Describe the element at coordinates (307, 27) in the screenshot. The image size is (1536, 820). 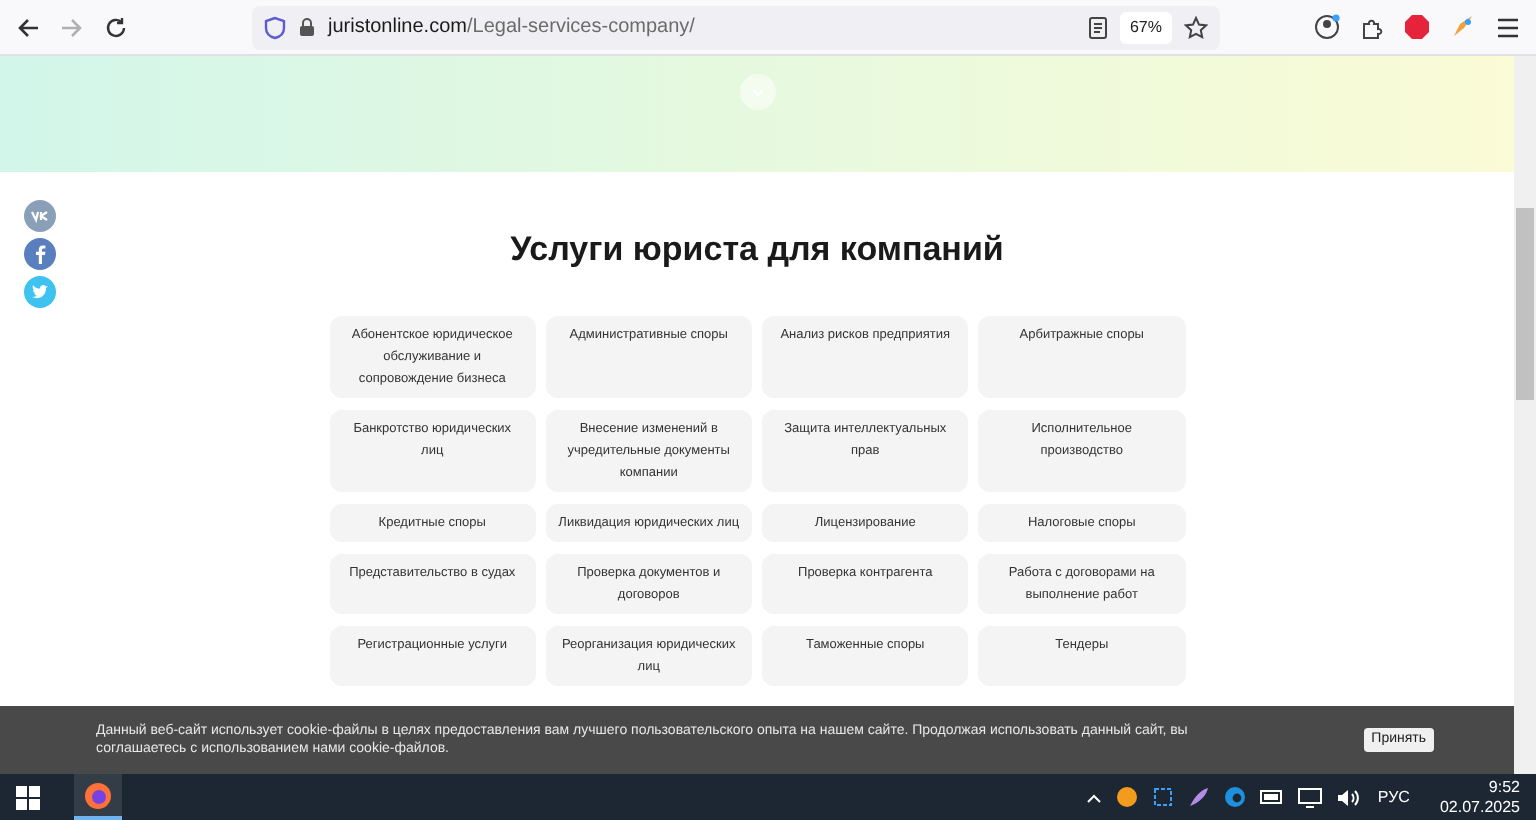
I see `lock-icon` at that location.